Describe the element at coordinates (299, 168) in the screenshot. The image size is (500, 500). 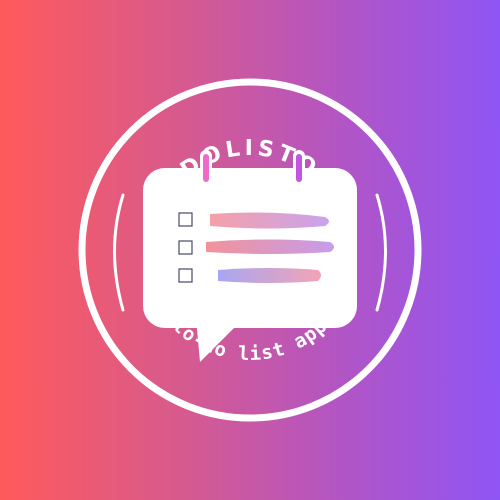
I see `binder-ring-right-accent` at that location.